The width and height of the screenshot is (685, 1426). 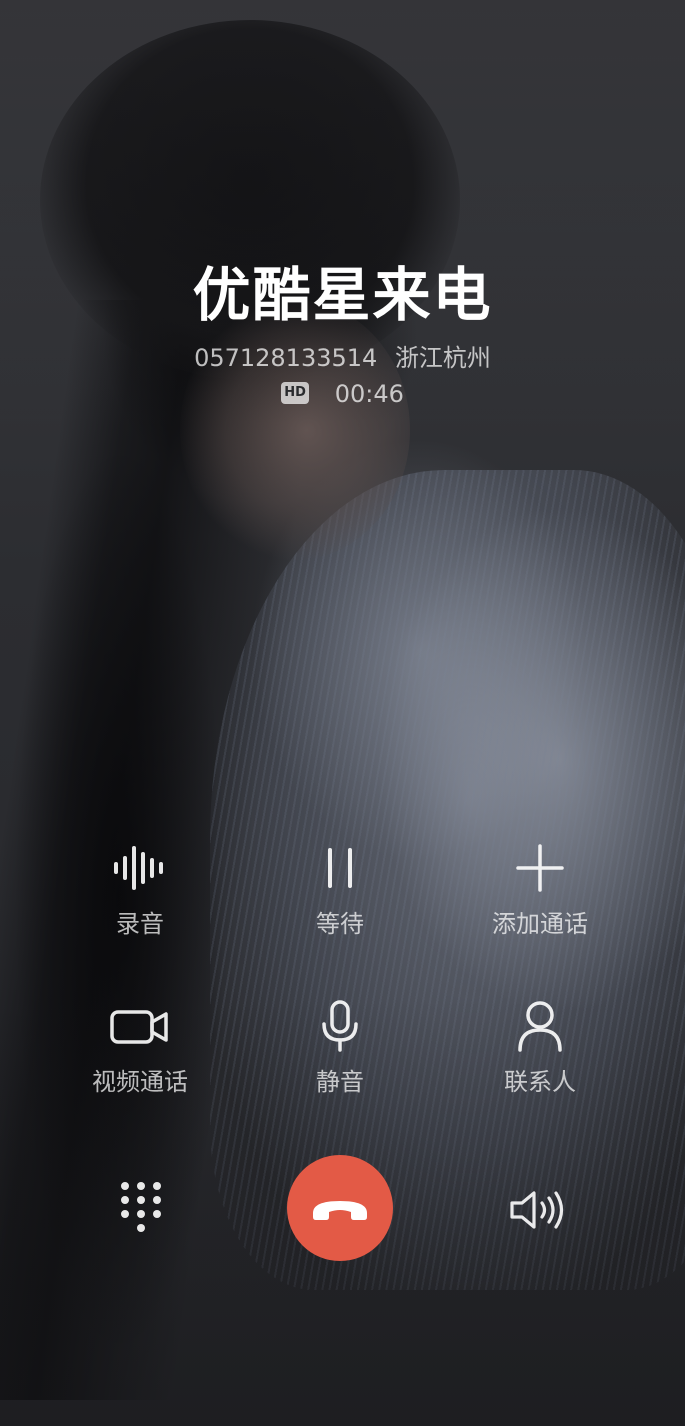 I want to click on caller-name: 优酷星来电, so click(x=342, y=295).